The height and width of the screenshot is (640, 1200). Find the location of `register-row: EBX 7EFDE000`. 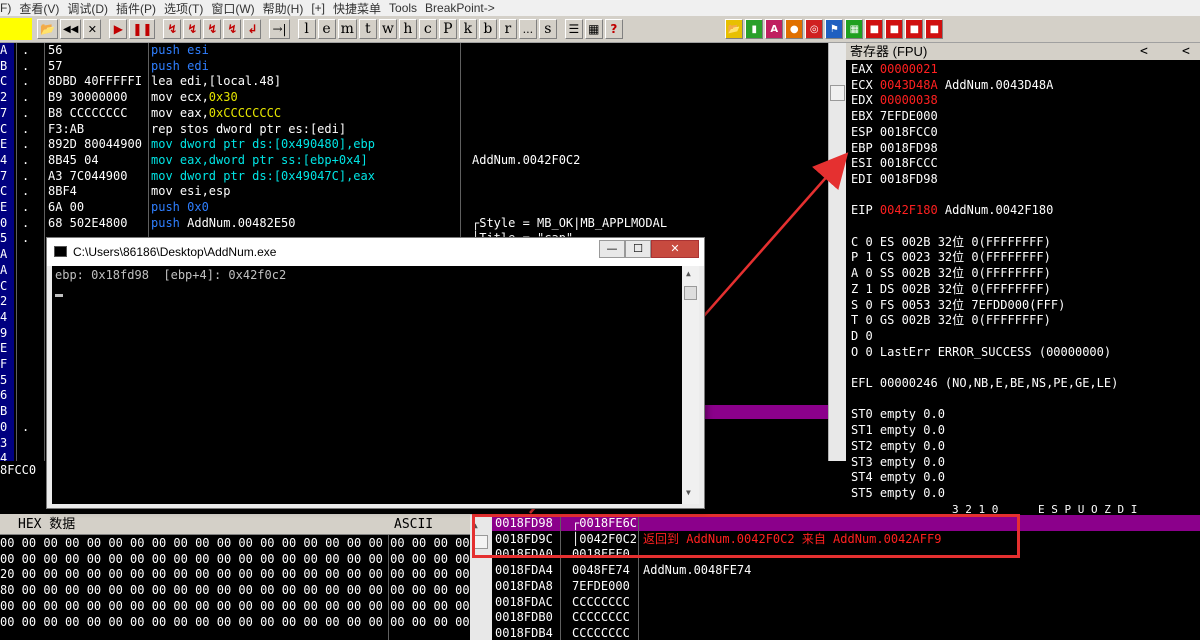

register-row: EBX 7EFDE000 is located at coordinates (894, 117).